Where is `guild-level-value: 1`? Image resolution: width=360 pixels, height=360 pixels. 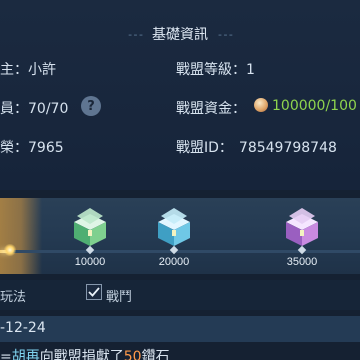 guild-level-value: 1 is located at coordinates (250, 70).